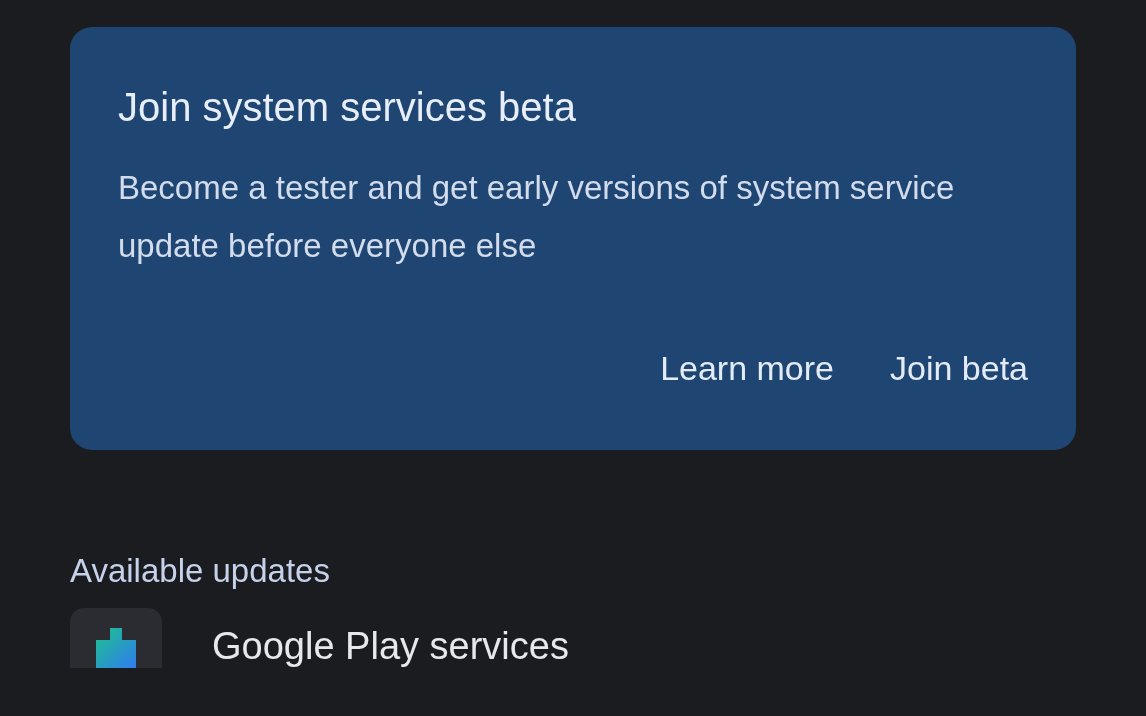 Image resolution: width=1146 pixels, height=716 pixels. What do you see at coordinates (747, 368) in the screenshot?
I see `text-button: Learn more` at bounding box center [747, 368].